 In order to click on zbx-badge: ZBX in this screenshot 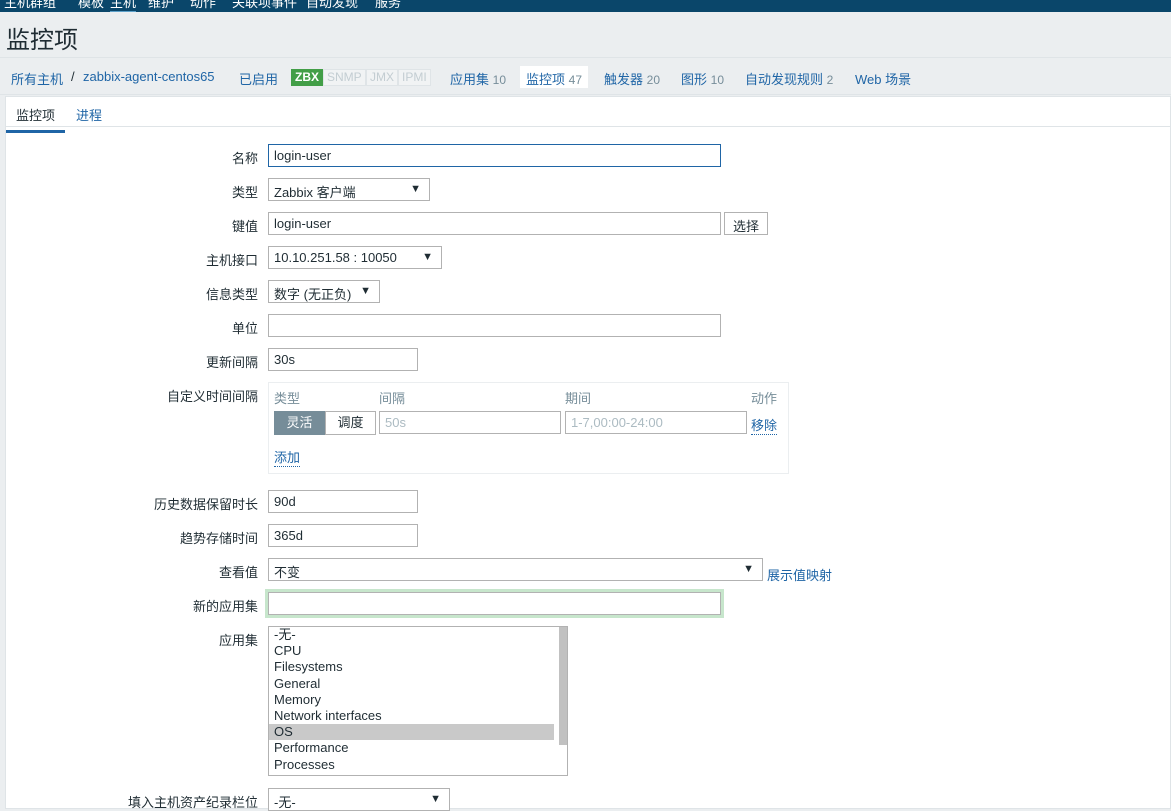, I will do `click(307, 77)`.